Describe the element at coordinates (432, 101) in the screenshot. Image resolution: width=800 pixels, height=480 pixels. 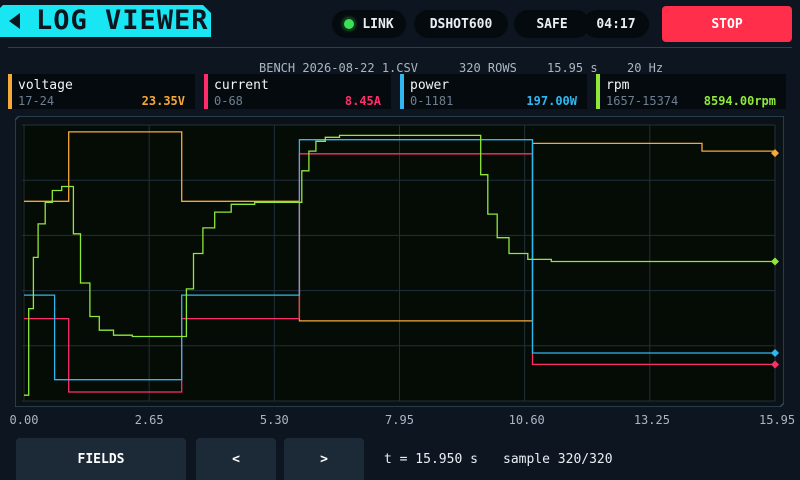
I see `field-range: 0-1181` at that location.